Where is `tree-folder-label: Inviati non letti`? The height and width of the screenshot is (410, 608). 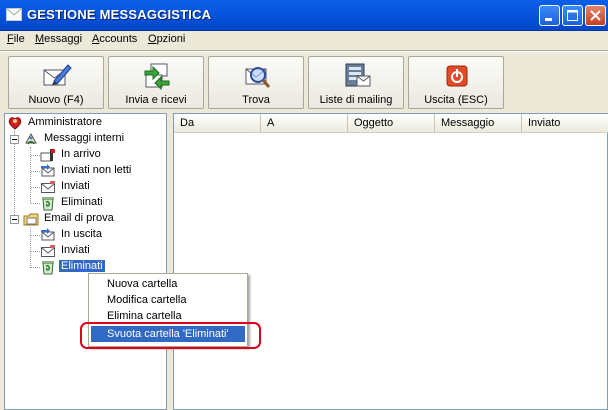 tree-folder-label: Inviati non letti is located at coordinates (96, 170).